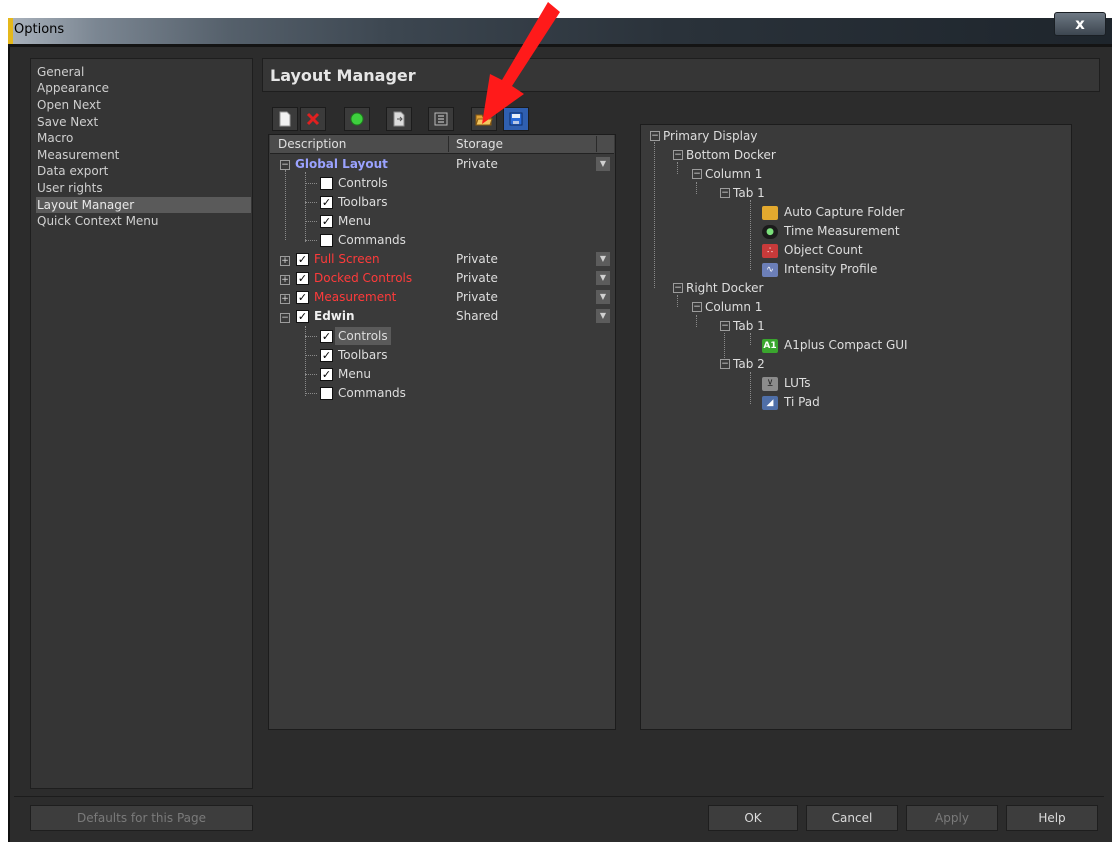  What do you see at coordinates (313, 119) in the screenshot?
I see `delete-layout-button` at bounding box center [313, 119].